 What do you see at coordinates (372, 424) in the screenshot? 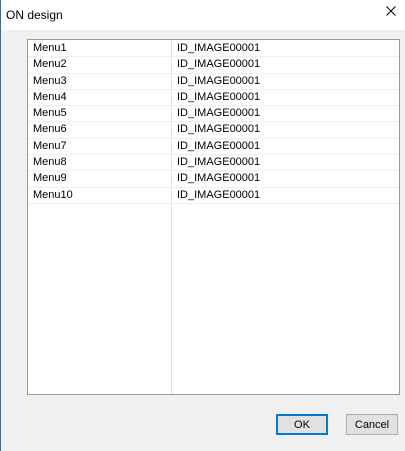
I see `cancel-button: Cancel` at bounding box center [372, 424].